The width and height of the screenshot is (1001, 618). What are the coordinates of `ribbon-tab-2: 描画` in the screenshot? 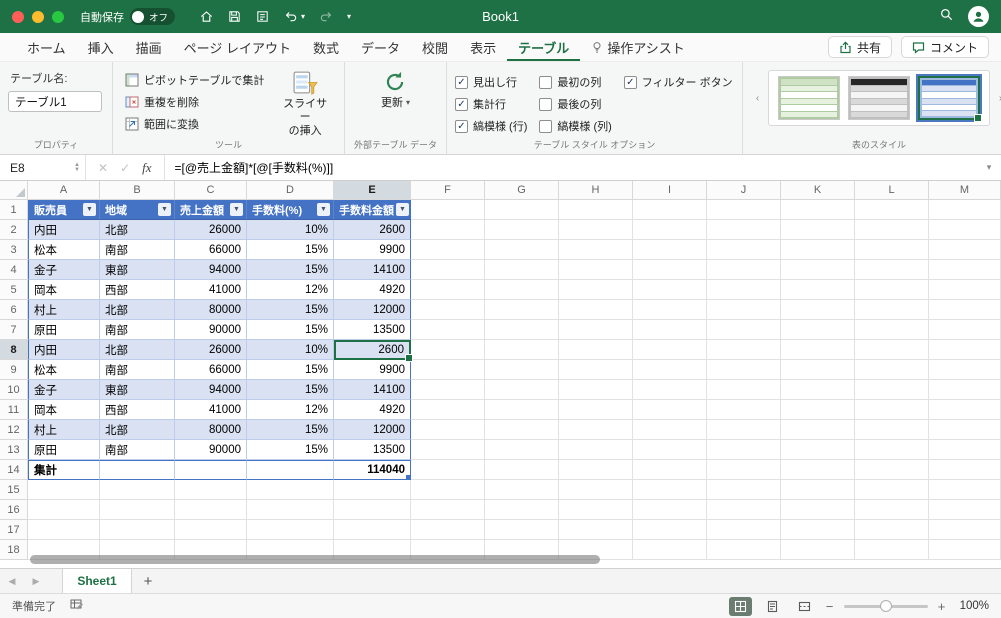 It's located at (149, 47).